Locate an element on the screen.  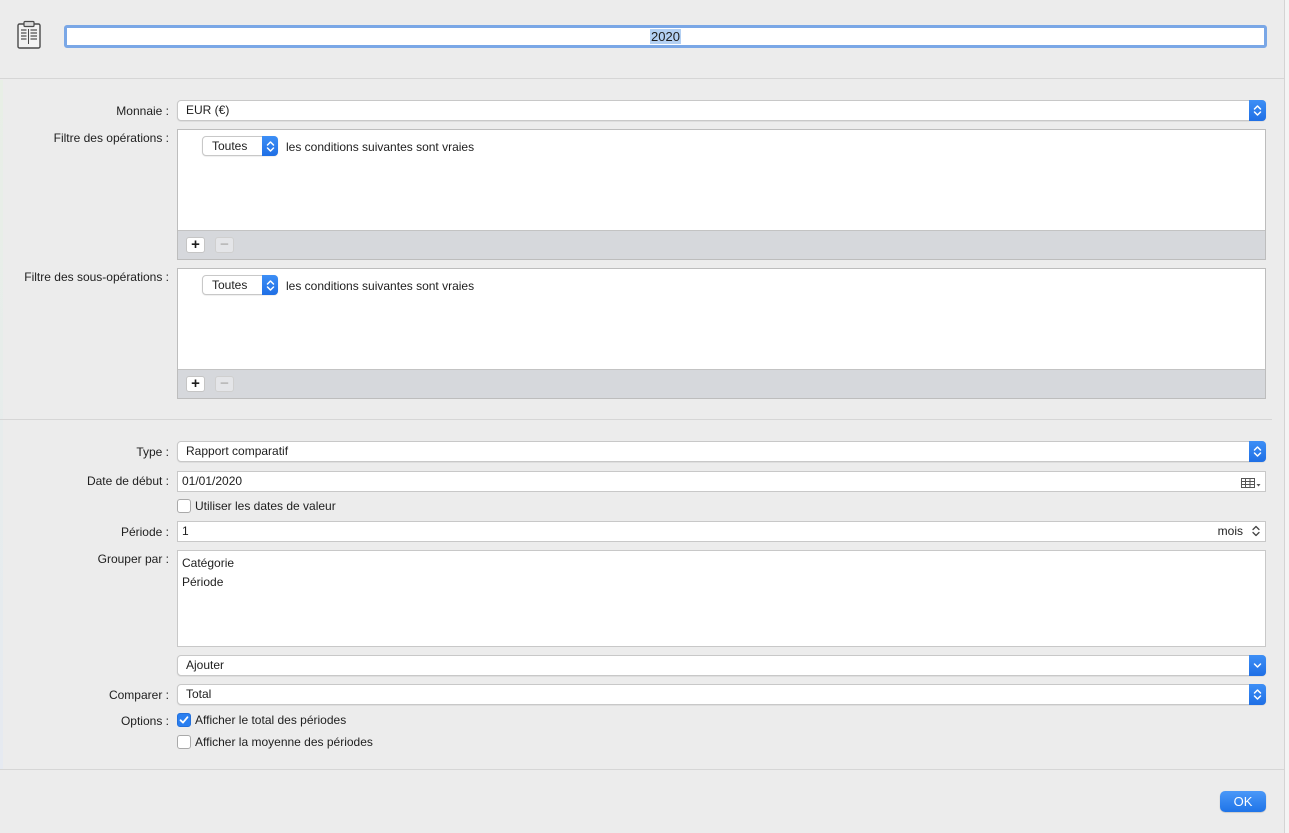
compare-popup: Total is located at coordinates (721, 694).